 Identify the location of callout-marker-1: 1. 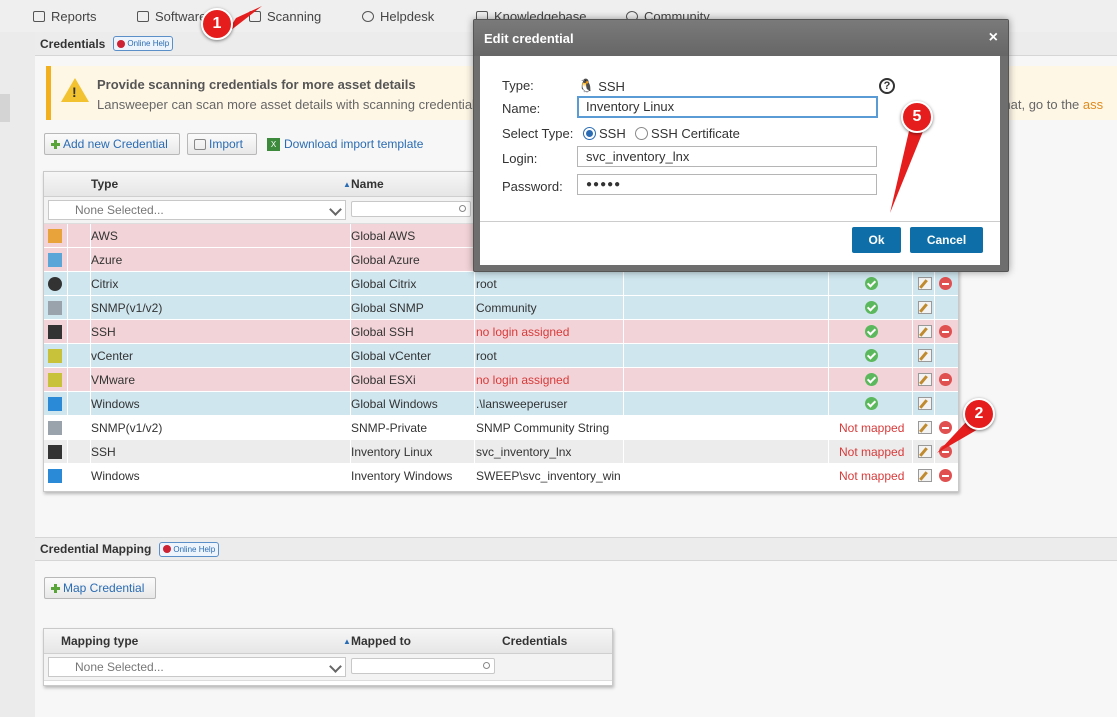
(217, 24).